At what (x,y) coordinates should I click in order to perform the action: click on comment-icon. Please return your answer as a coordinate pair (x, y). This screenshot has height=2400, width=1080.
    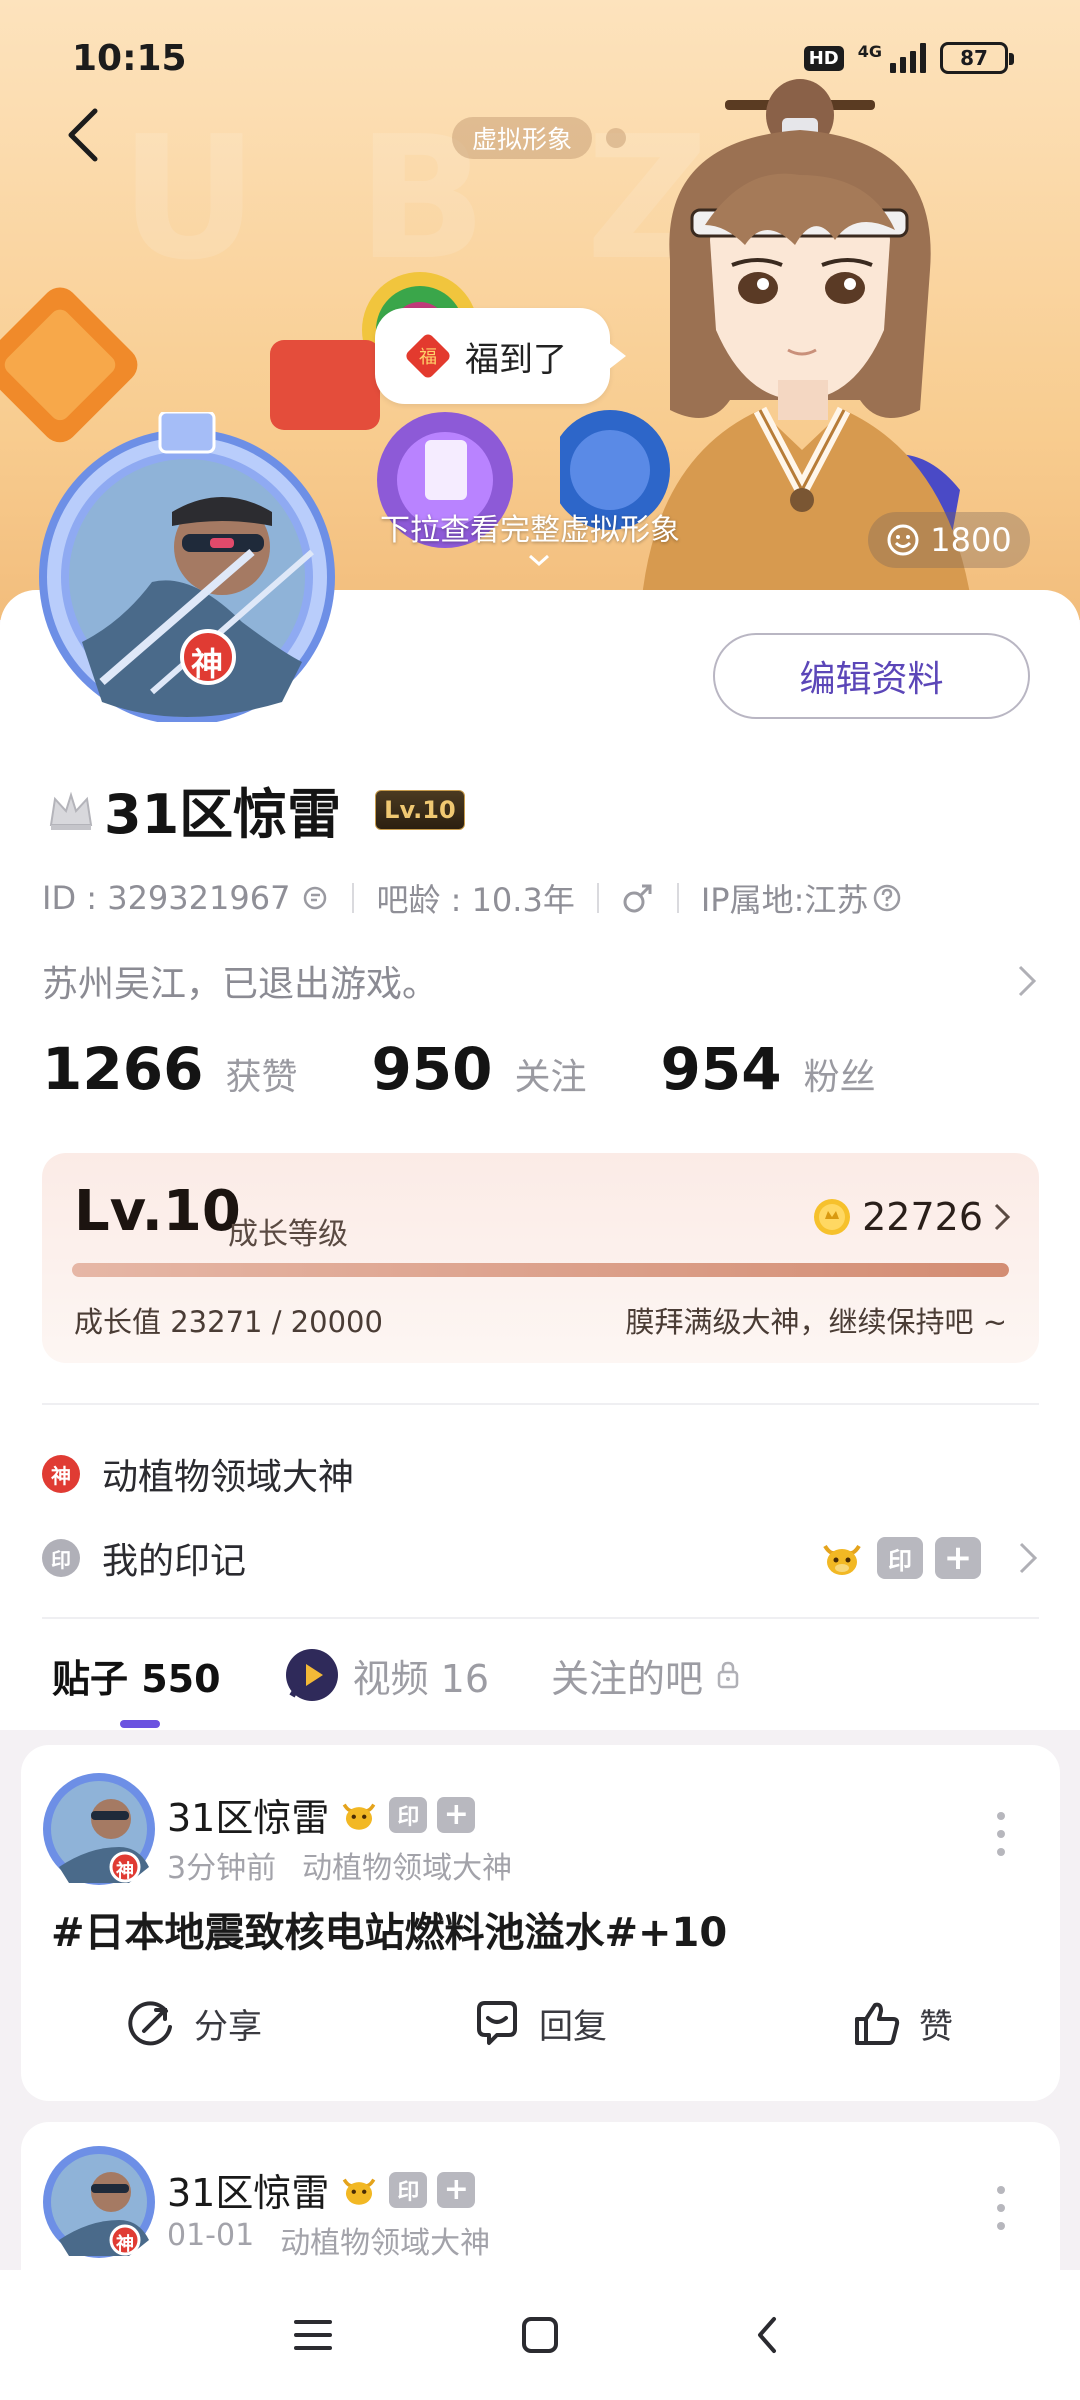
    Looking at the image, I should click on (497, 2023).